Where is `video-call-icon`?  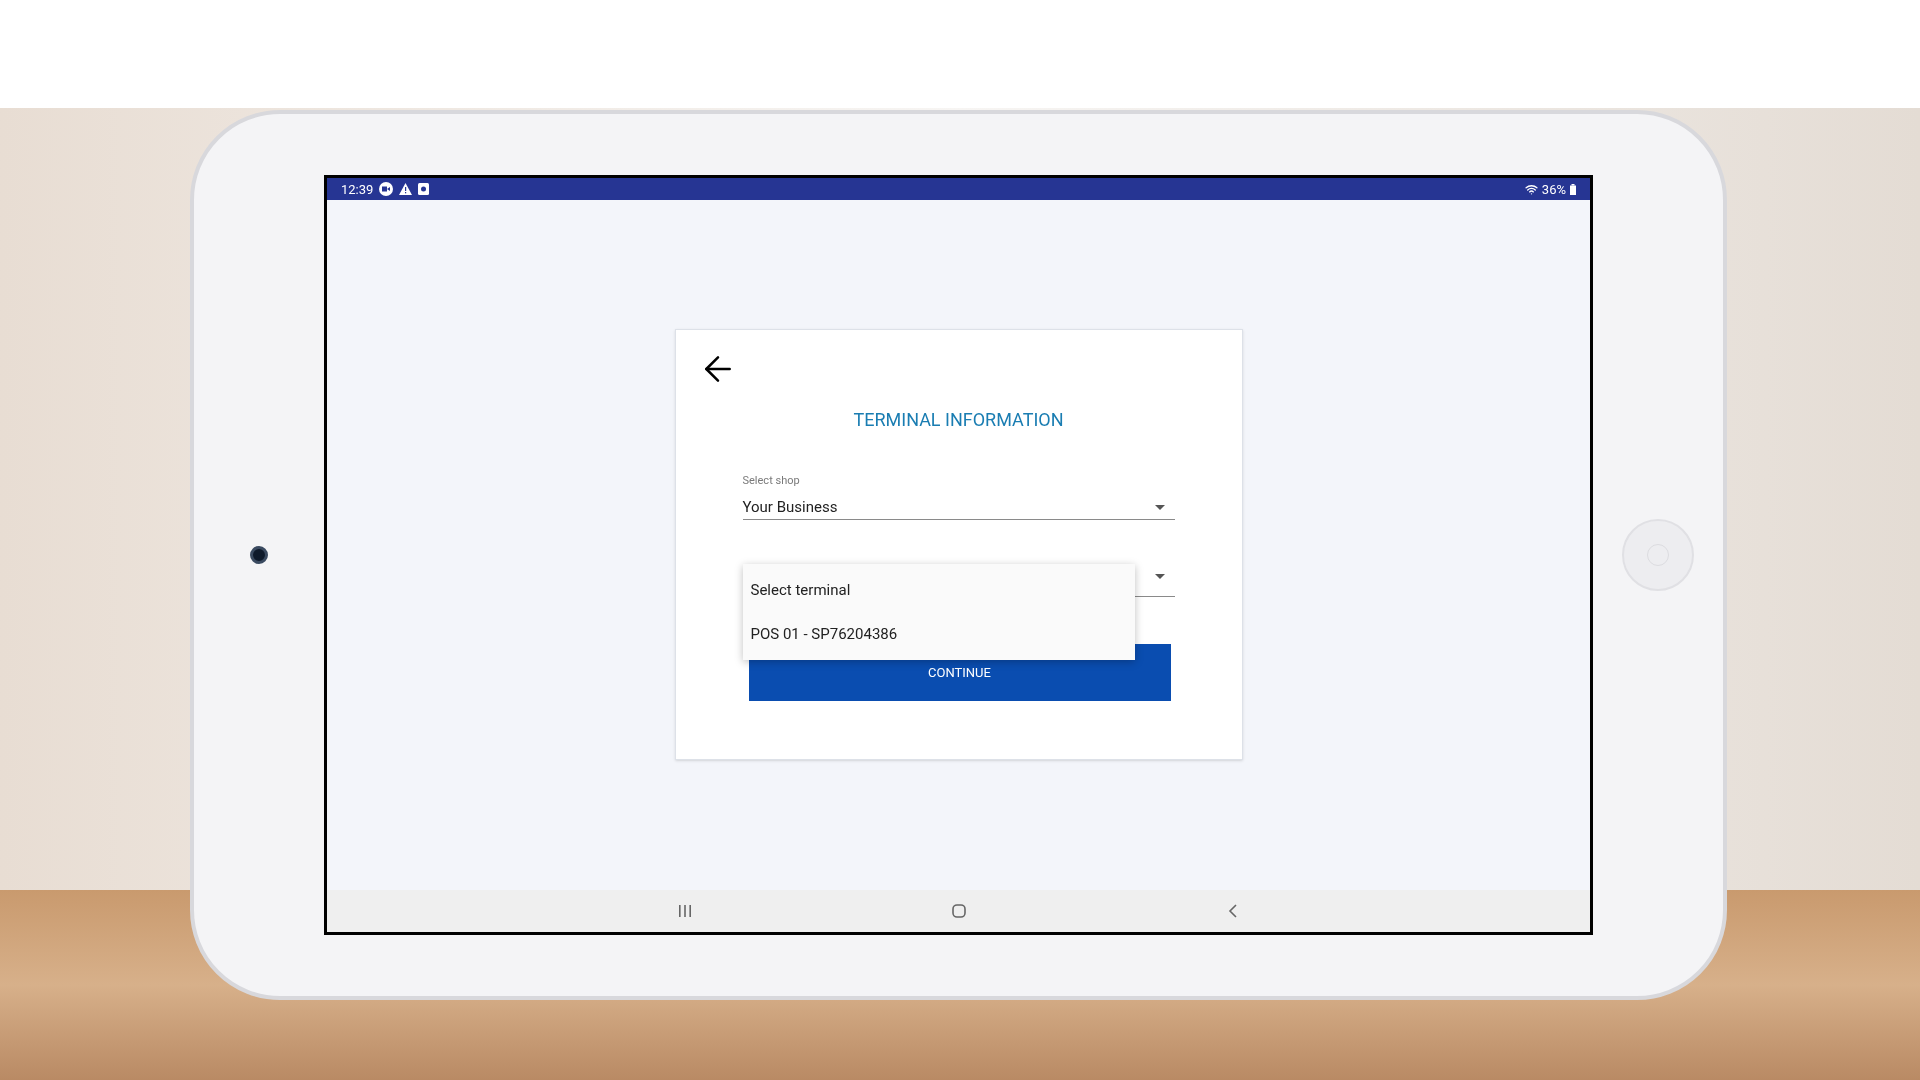 video-call-icon is located at coordinates (386, 189).